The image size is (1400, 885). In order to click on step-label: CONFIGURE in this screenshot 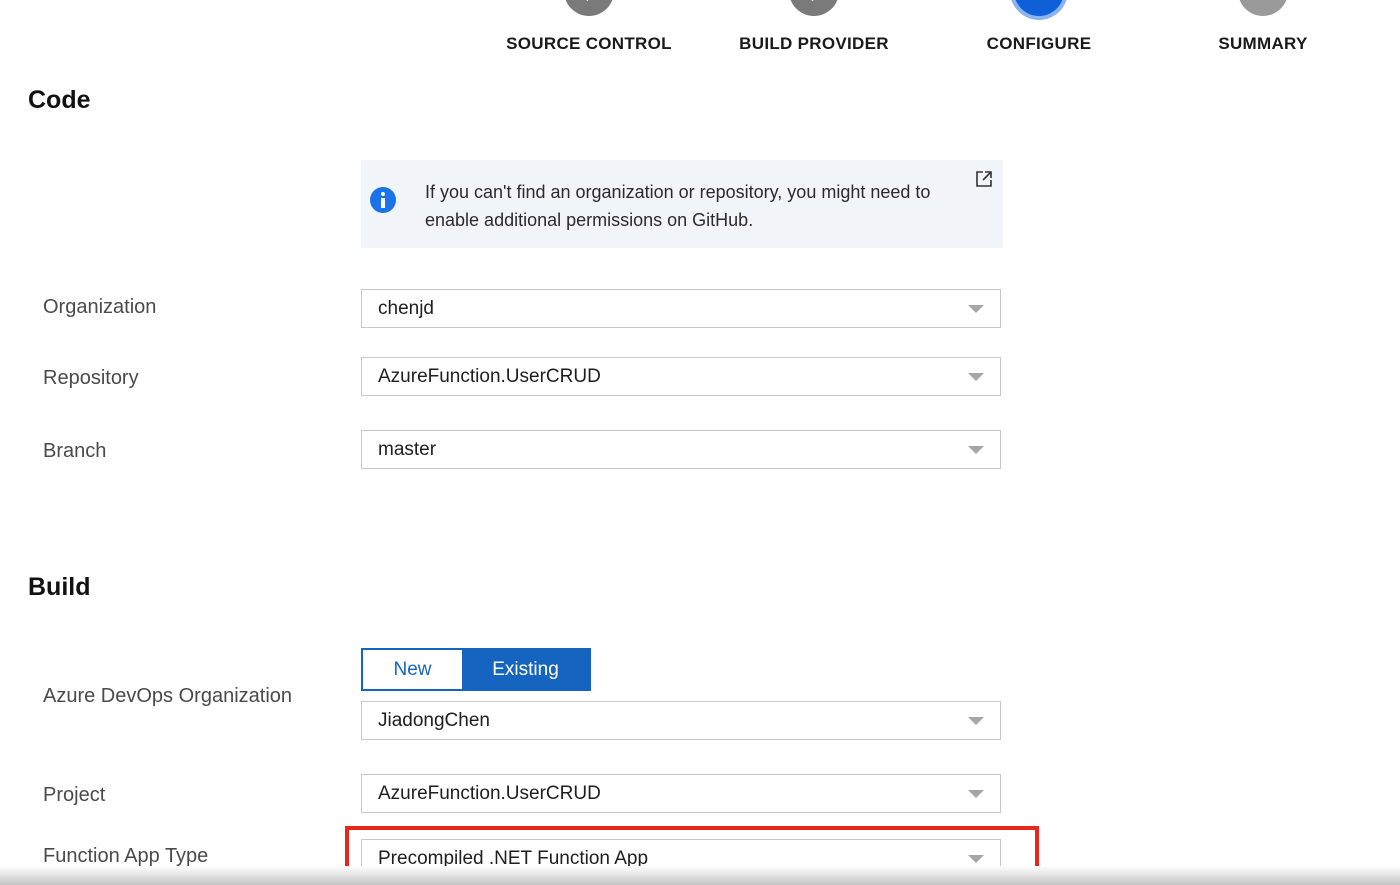, I will do `click(1039, 43)`.